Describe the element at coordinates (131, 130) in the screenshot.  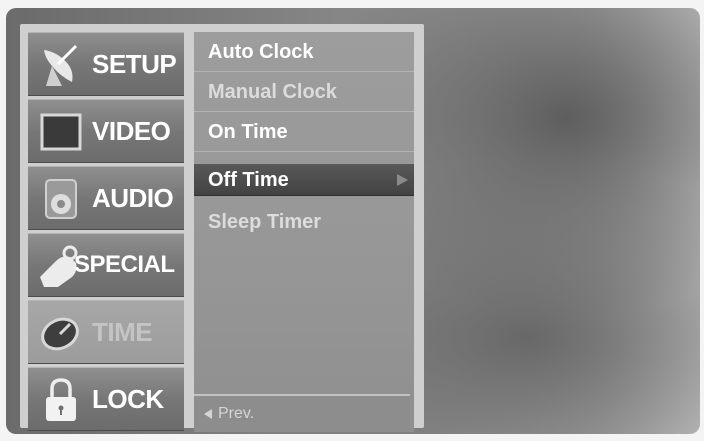
I see `sidebar-item-label: VIDEO` at that location.